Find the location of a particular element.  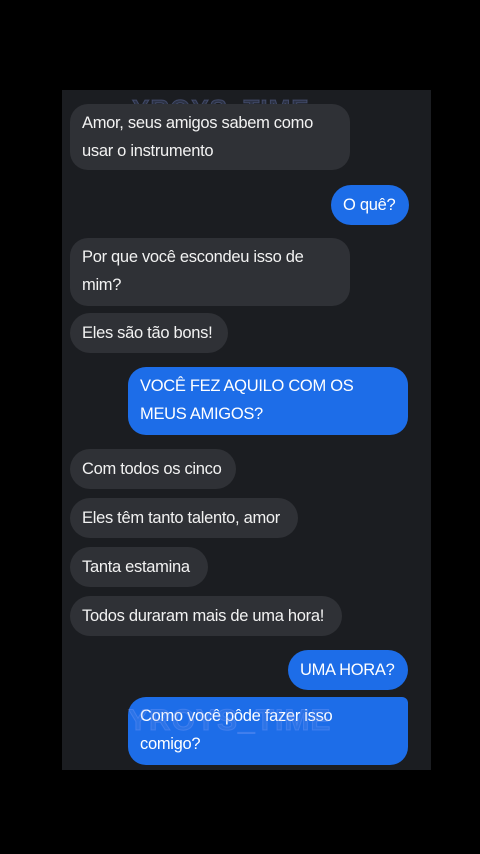

message-bubble-received: Eles são tão bons! is located at coordinates (149, 333).